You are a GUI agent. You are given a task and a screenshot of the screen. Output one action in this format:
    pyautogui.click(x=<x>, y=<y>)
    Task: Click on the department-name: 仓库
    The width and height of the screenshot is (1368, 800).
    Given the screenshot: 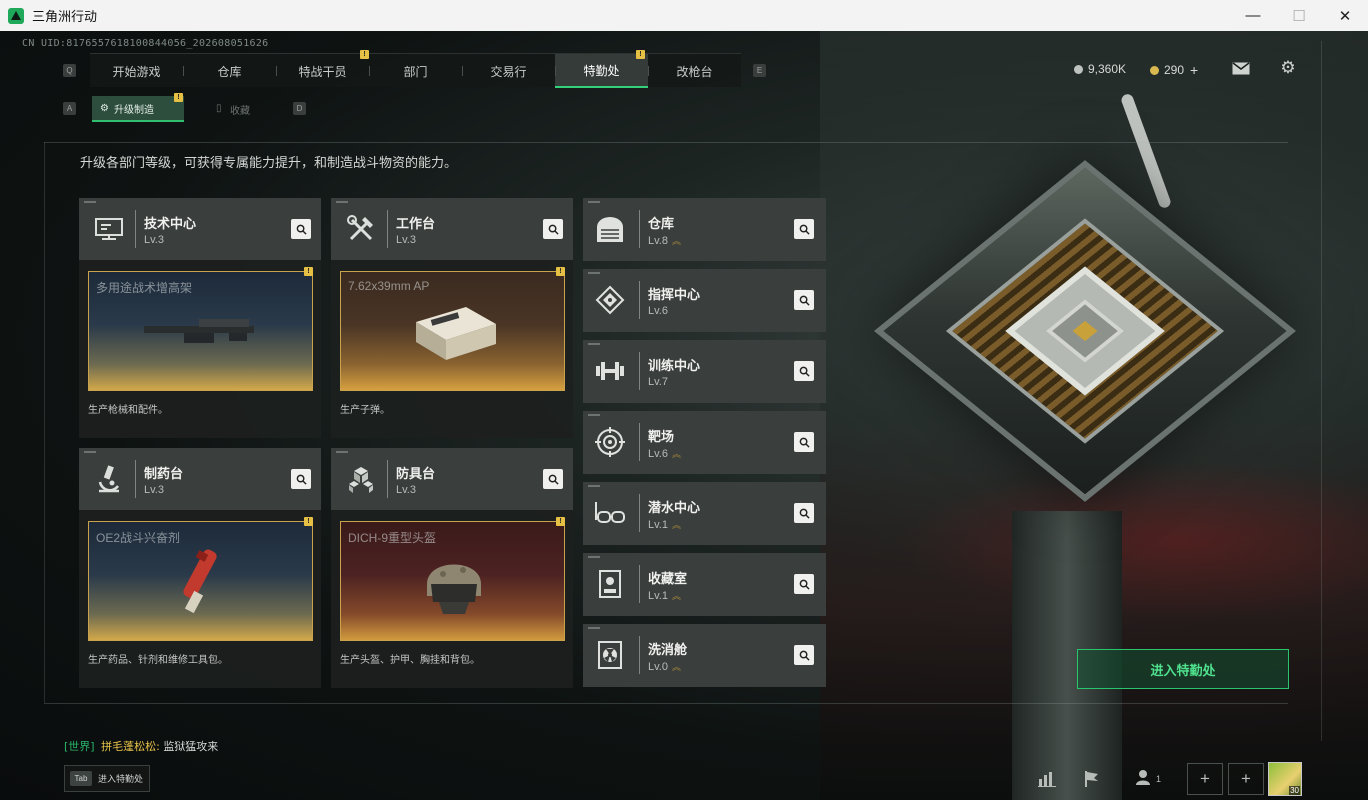 What is the action you would take?
    pyautogui.click(x=661, y=224)
    